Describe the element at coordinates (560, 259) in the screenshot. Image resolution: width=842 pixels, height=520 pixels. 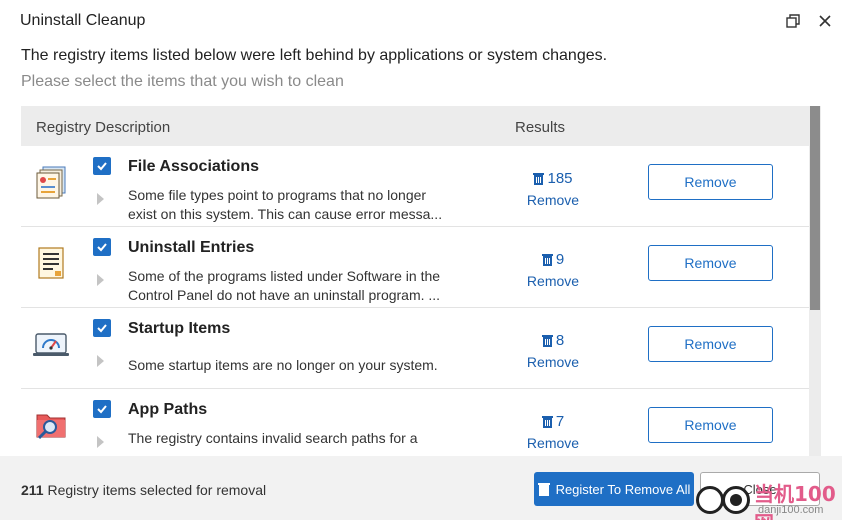
I see `result-count-value: 9` at that location.